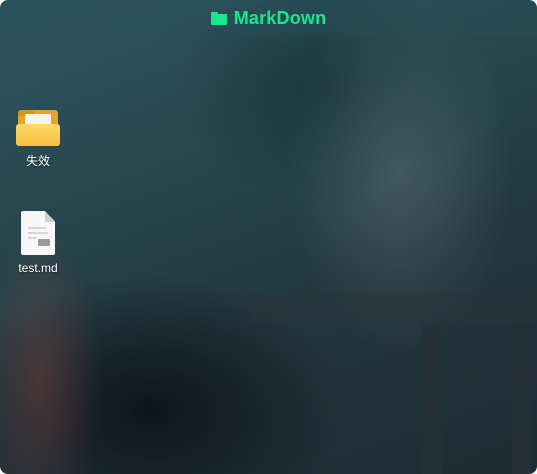 The width and height of the screenshot is (537, 474). I want to click on markdown-file-icon, so click(38, 233).